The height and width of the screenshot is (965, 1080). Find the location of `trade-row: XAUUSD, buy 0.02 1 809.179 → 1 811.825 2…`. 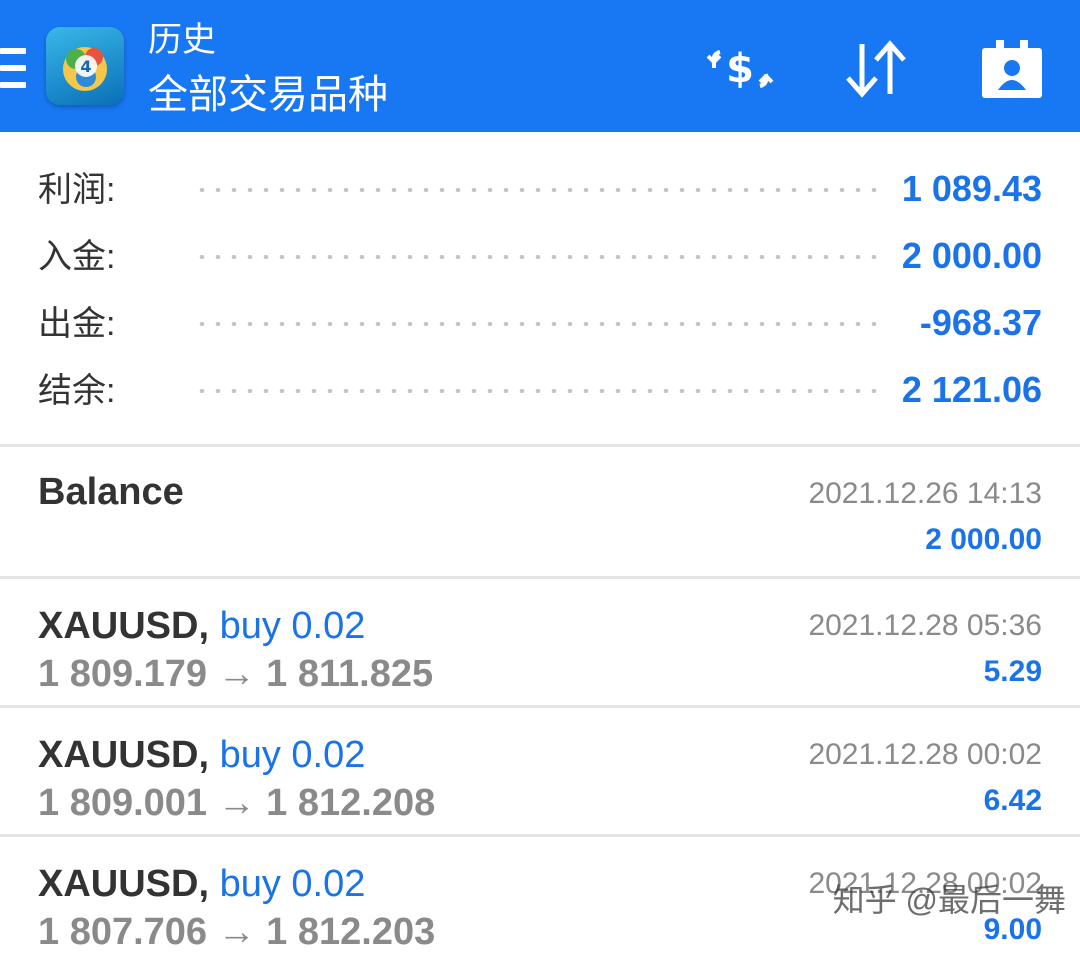

trade-row: XAUUSD, buy 0.02 1 809.179 → 1 811.825 2… is located at coordinates (540, 643).